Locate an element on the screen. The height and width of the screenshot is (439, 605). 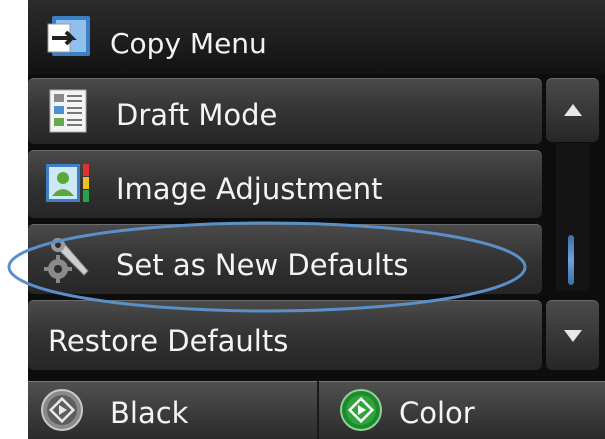
menu-item-label: Draft Mode is located at coordinates (197, 115).